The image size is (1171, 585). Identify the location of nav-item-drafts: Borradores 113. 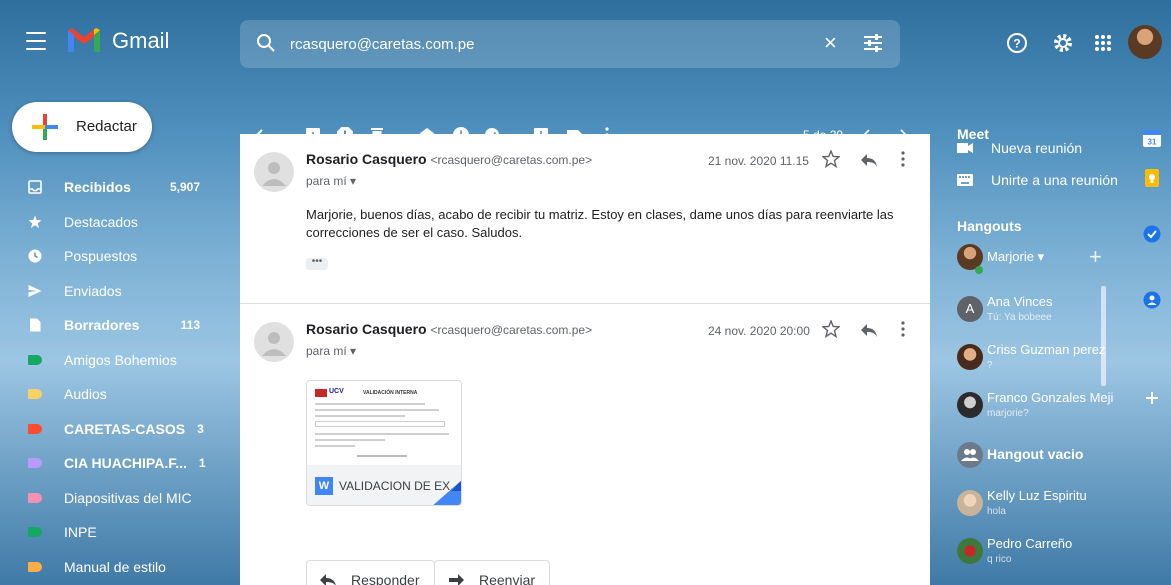
(110, 325).